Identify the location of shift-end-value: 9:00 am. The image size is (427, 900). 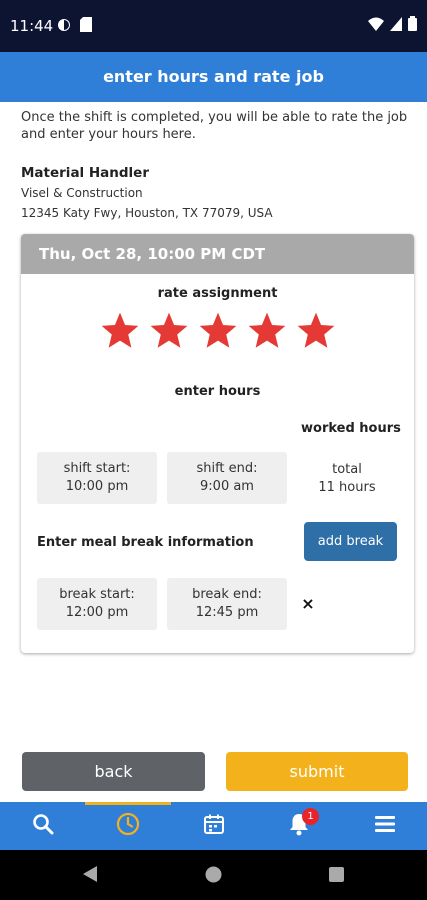
(227, 486).